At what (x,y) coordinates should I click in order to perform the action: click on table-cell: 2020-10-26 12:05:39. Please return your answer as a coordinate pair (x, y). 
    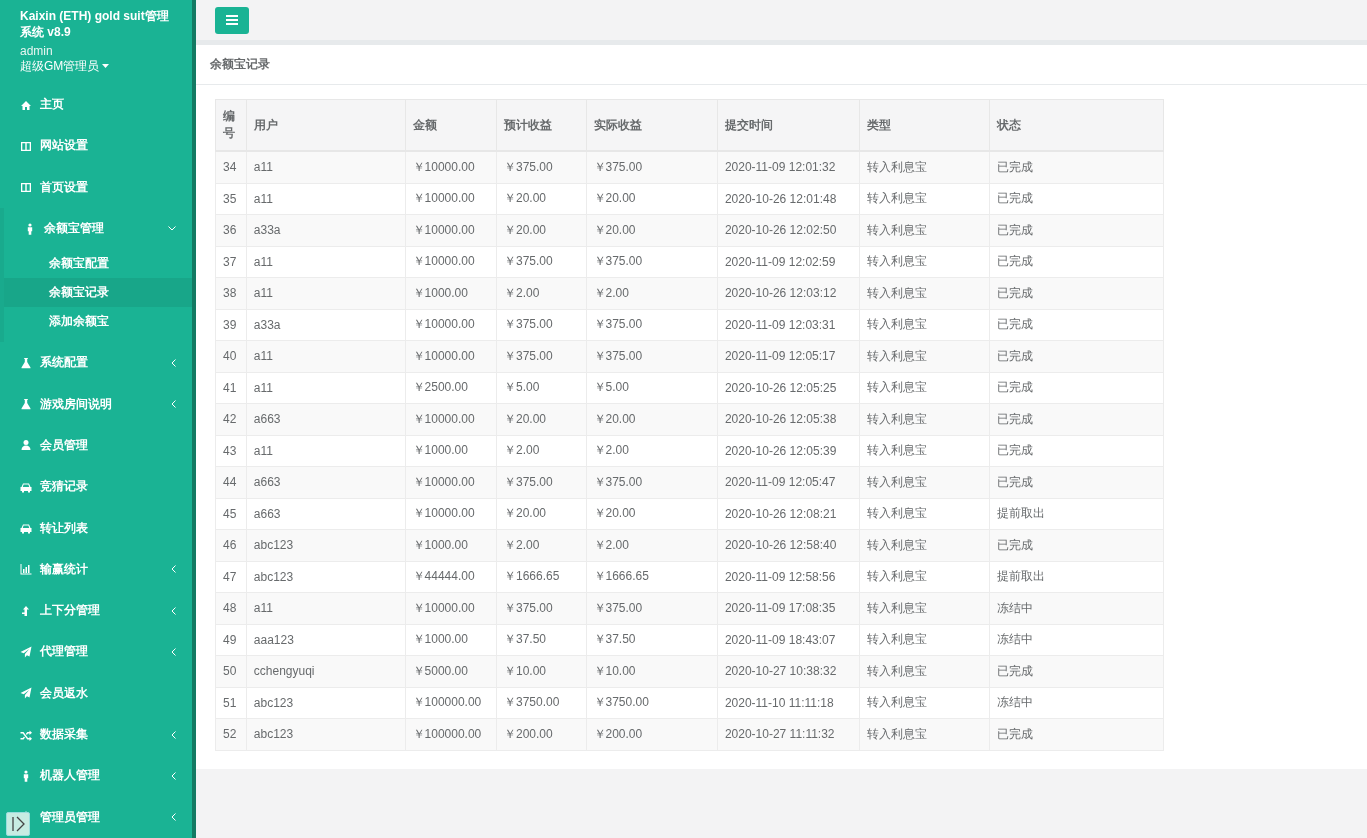
    Looking at the image, I should click on (788, 451).